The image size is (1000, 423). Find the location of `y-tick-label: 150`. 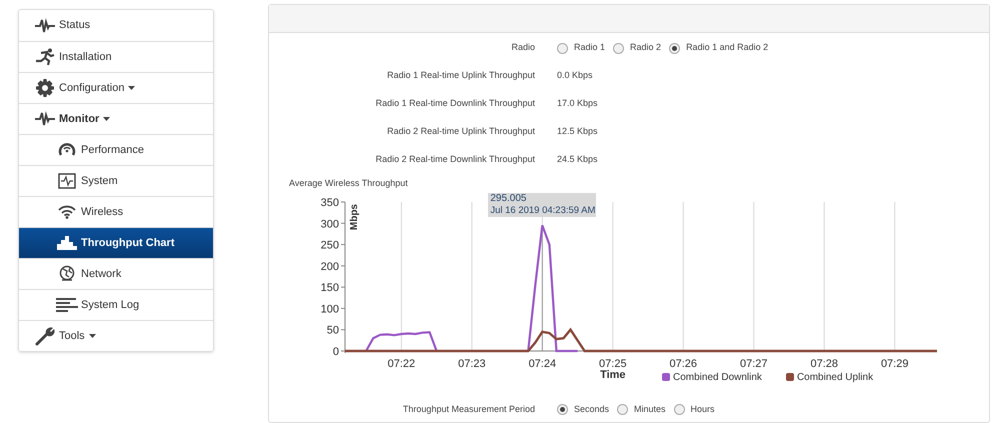

y-tick-label: 150 is located at coordinates (329, 288).